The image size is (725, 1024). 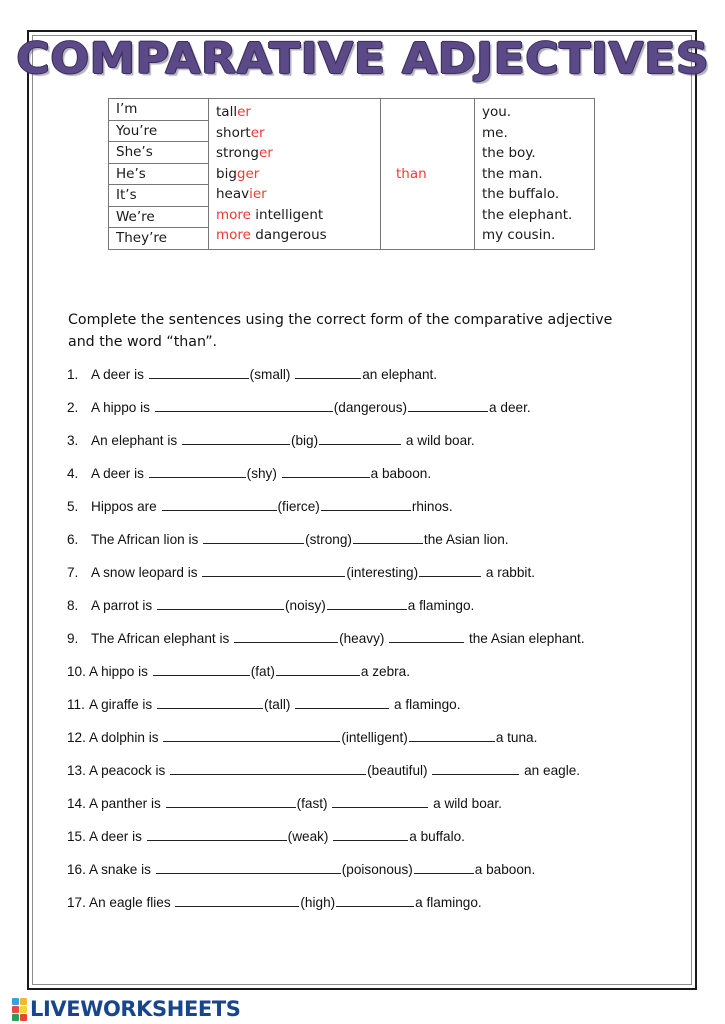 I want to click on adjective-hint: (strong), so click(x=328, y=539).